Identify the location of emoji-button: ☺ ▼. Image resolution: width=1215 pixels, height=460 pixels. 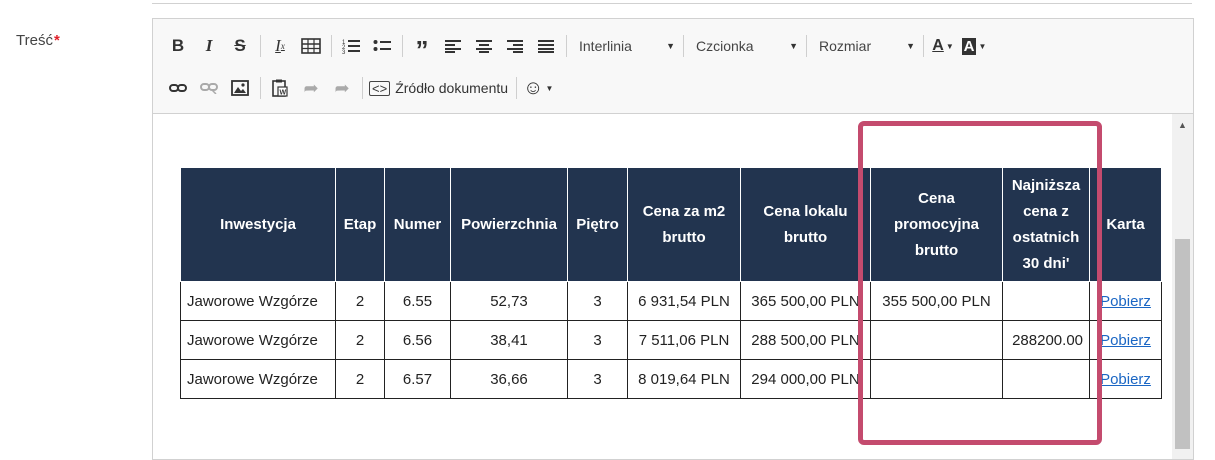
(538, 88).